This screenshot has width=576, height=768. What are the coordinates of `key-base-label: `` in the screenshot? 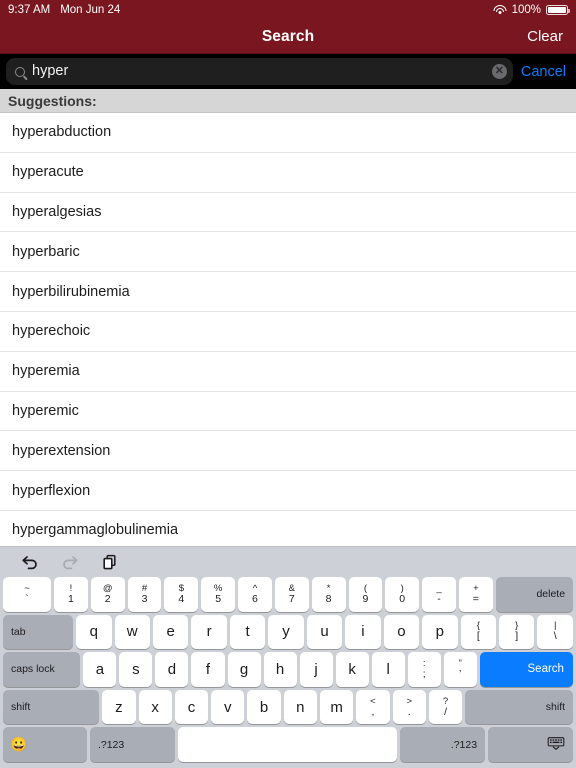 It's located at (27, 598).